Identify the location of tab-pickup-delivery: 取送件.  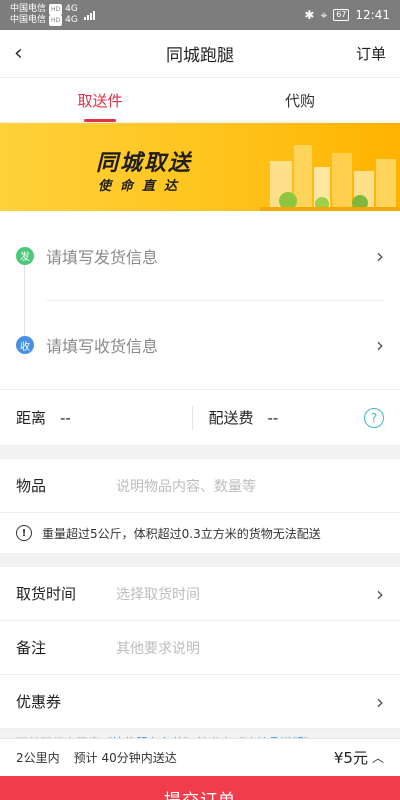
(100, 100).